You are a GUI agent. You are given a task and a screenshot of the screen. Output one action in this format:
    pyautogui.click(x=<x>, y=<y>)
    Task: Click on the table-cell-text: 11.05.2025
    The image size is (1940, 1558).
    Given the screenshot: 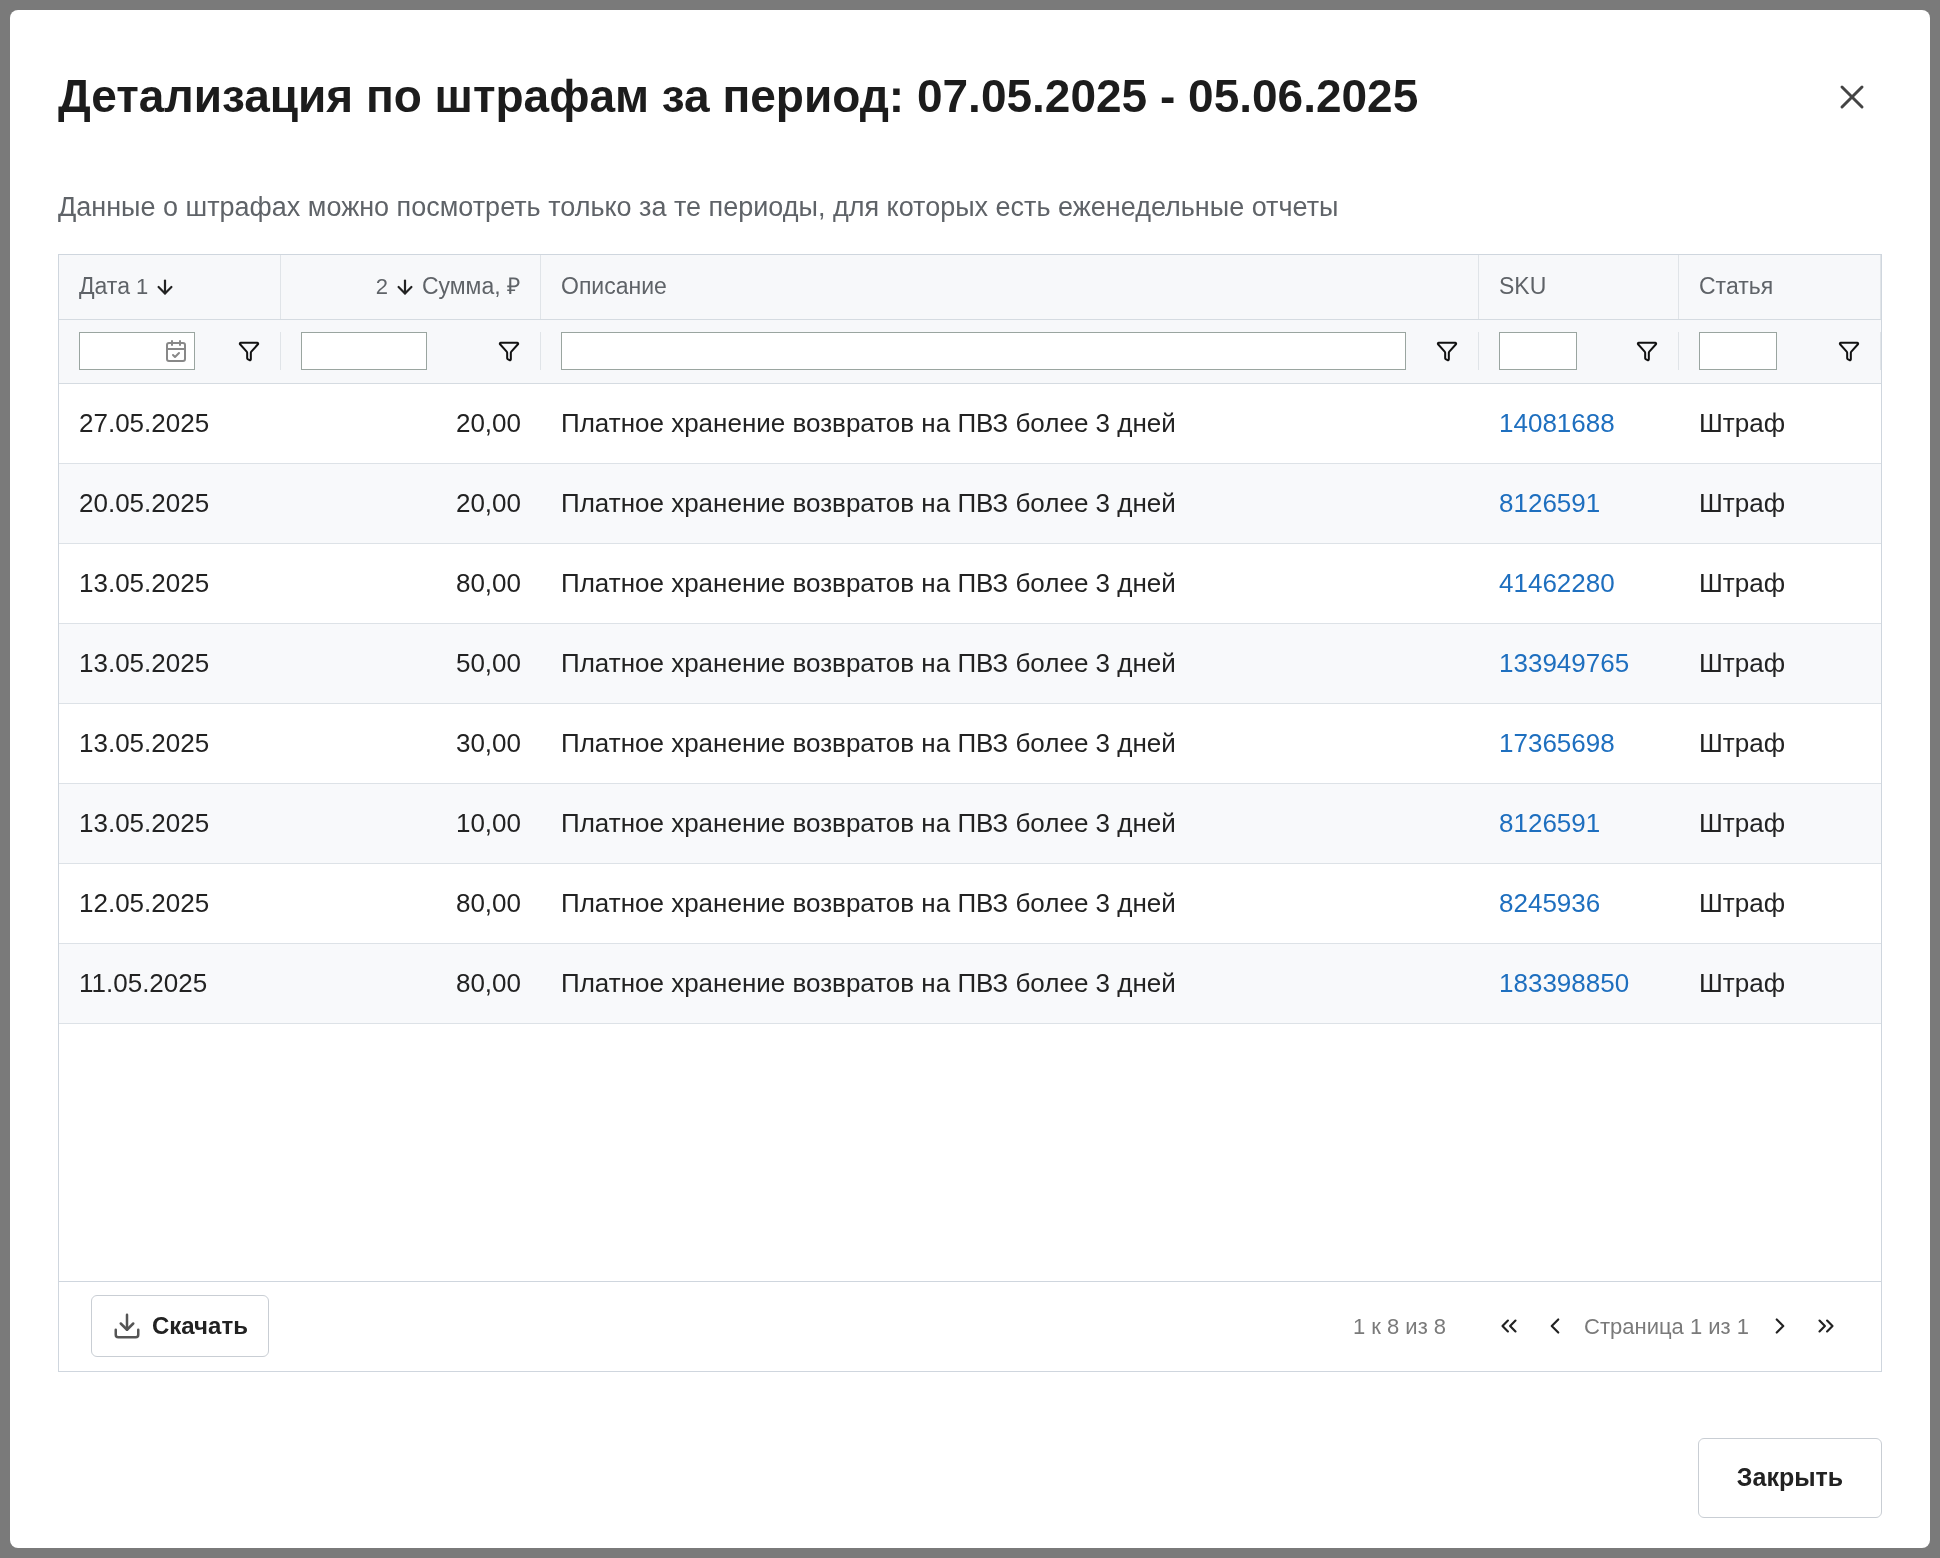 What is the action you would take?
    pyautogui.click(x=143, y=983)
    